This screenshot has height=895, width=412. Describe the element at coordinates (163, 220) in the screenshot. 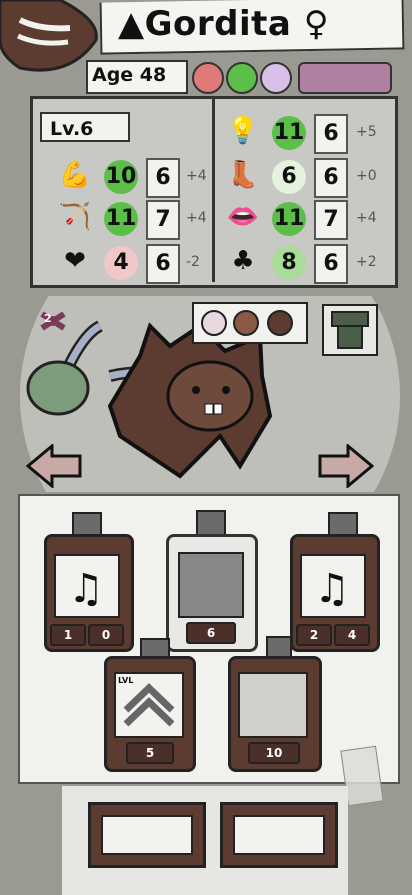

I see `dexterity-base: 7` at that location.